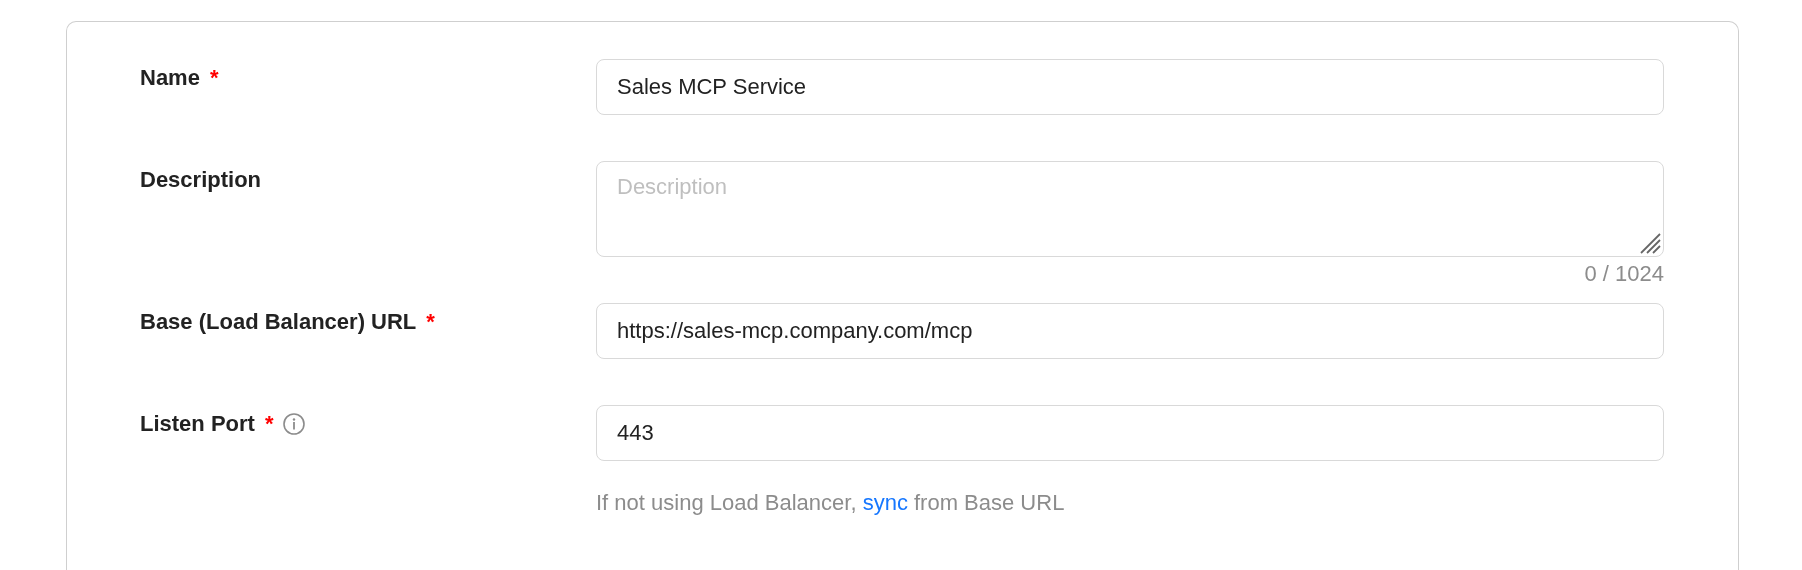 Image resolution: width=1802 pixels, height=570 pixels. What do you see at coordinates (885, 502) in the screenshot?
I see `sync-link: sync` at bounding box center [885, 502].